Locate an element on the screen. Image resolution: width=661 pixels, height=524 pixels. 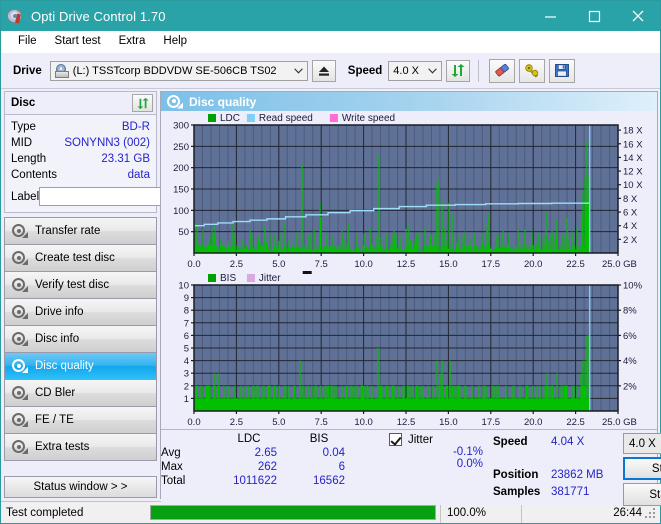
disc-test-icon is located at coordinates (20, 285).